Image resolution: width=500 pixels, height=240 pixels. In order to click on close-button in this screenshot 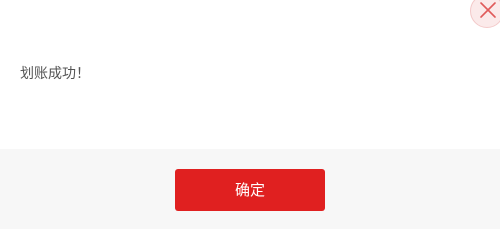, I will do `click(485, 14)`.